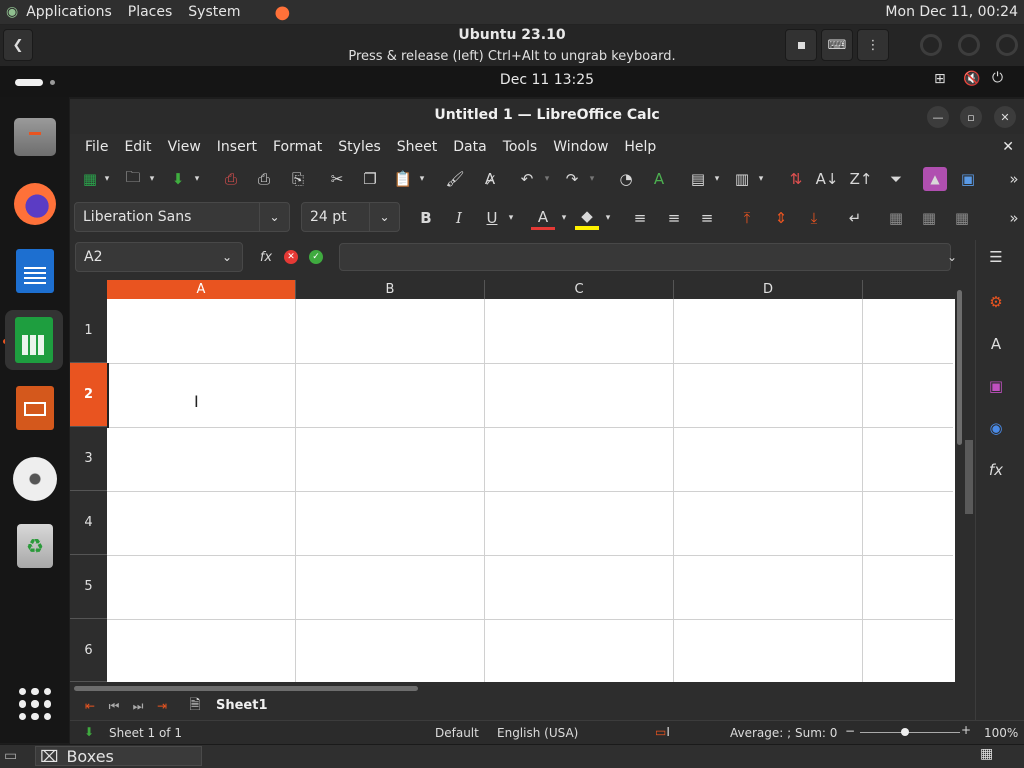  What do you see at coordinates (298, 179) in the screenshot?
I see `print-preview-icon: ⎘` at bounding box center [298, 179].